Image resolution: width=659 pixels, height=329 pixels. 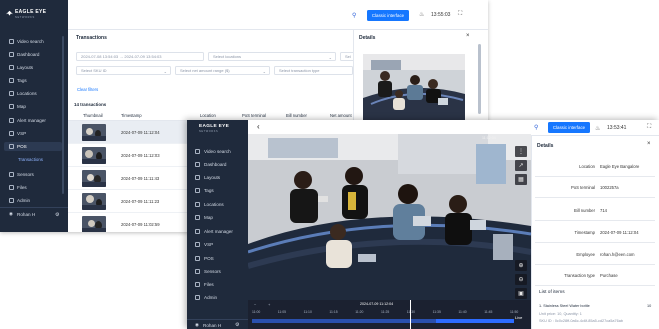 I want to click on recording-segment, so click(x=475, y=321).